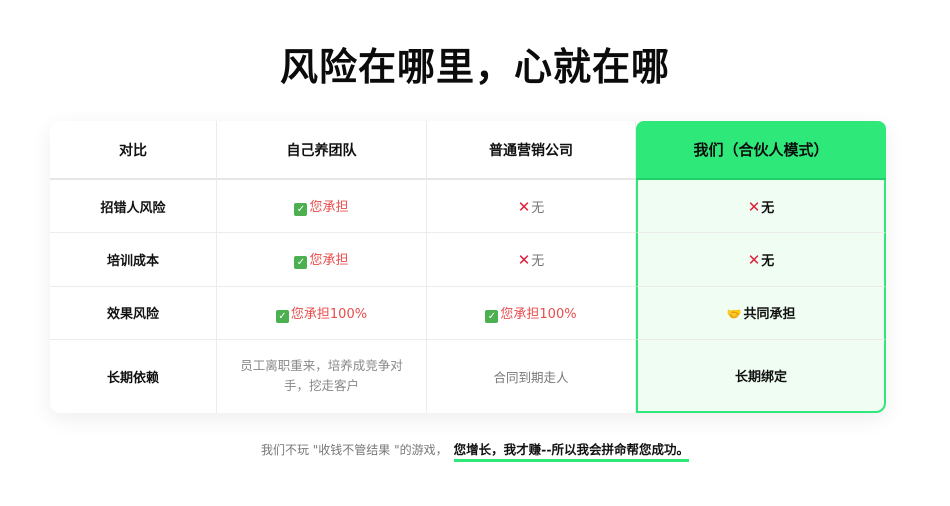 The width and height of the screenshot is (950, 506). What do you see at coordinates (734, 314) in the screenshot?
I see `handshake-icon: 🤝` at bounding box center [734, 314].